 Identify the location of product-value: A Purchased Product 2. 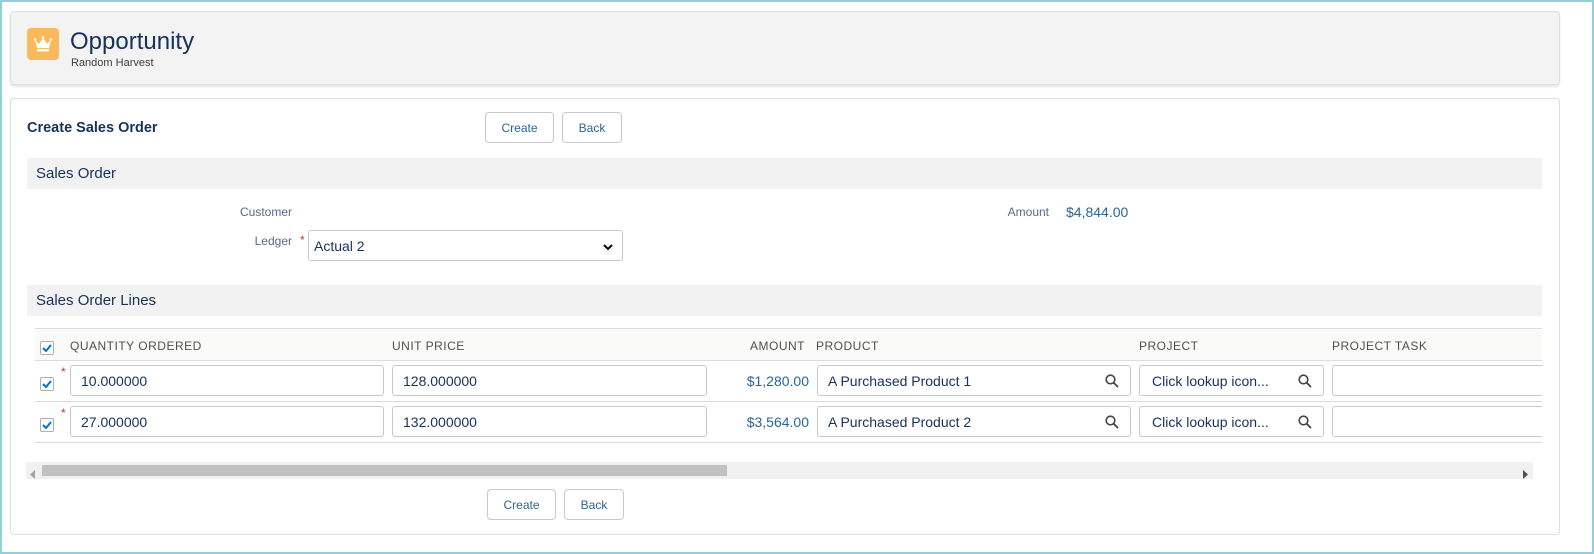
(900, 421).